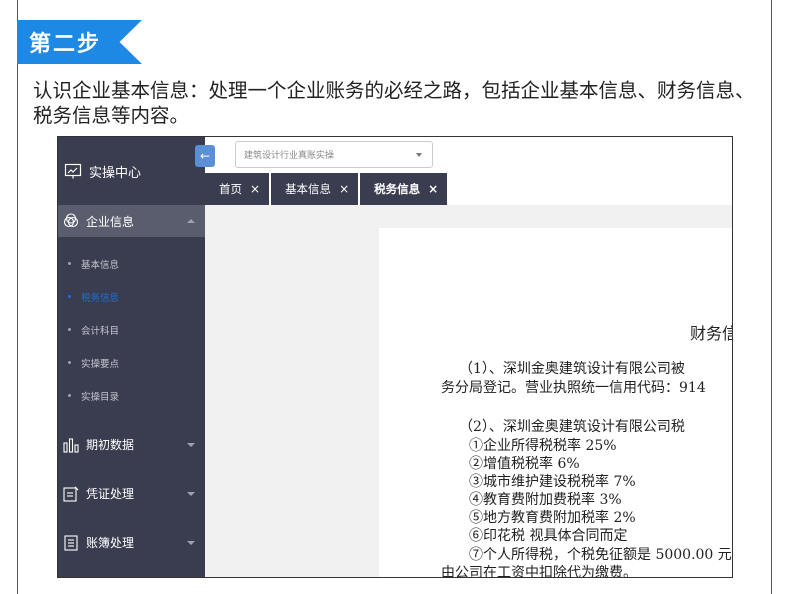  I want to click on collapse-sidebar-button: ←, so click(205, 156).